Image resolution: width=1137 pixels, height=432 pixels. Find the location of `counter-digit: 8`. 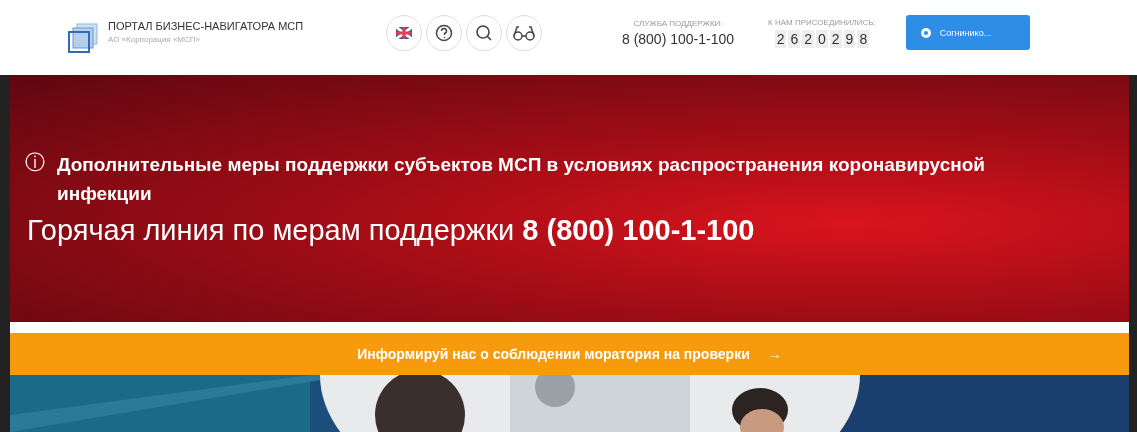

counter-digit: 8 is located at coordinates (863, 38).